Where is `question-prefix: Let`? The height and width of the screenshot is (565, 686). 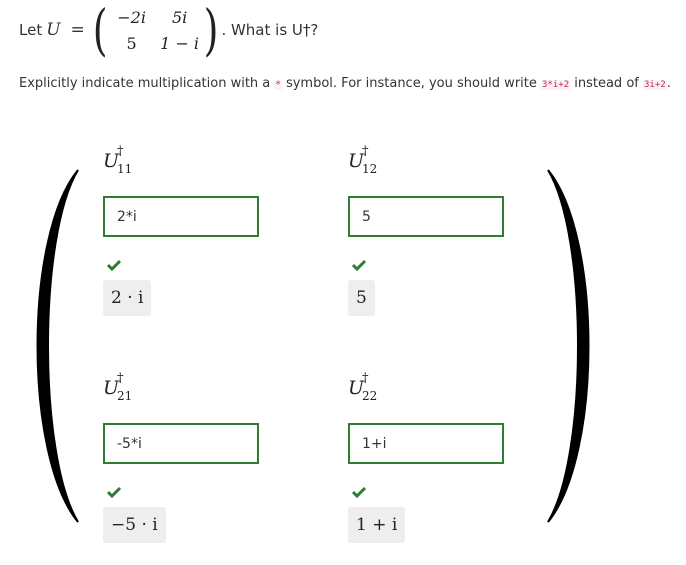
question-prefix: Let is located at coordinates (31, 30).